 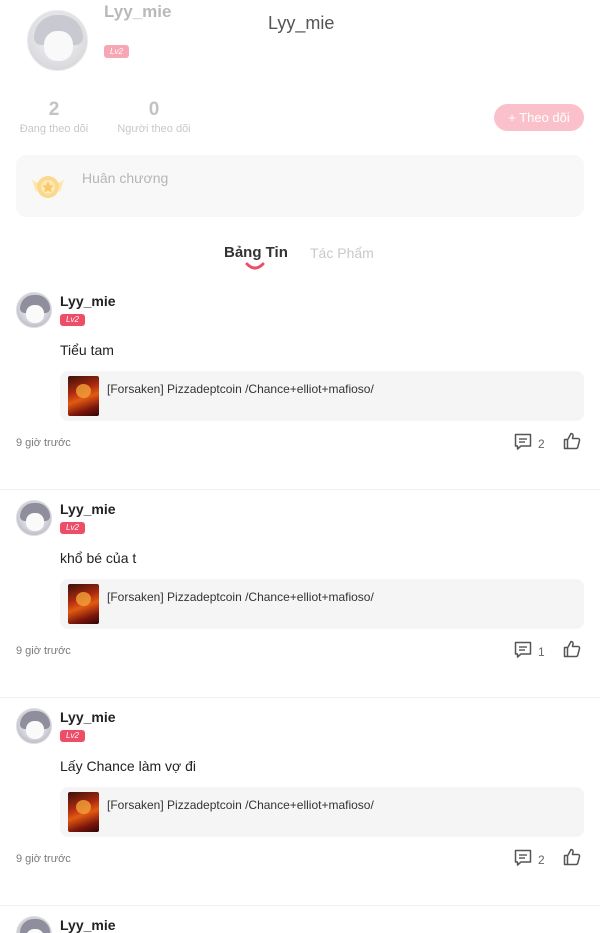 What do you see at coordinates (342, 253) in the screenshot?
I see `tab-works: Tác Phẩm` at bounding box center [342, 253].